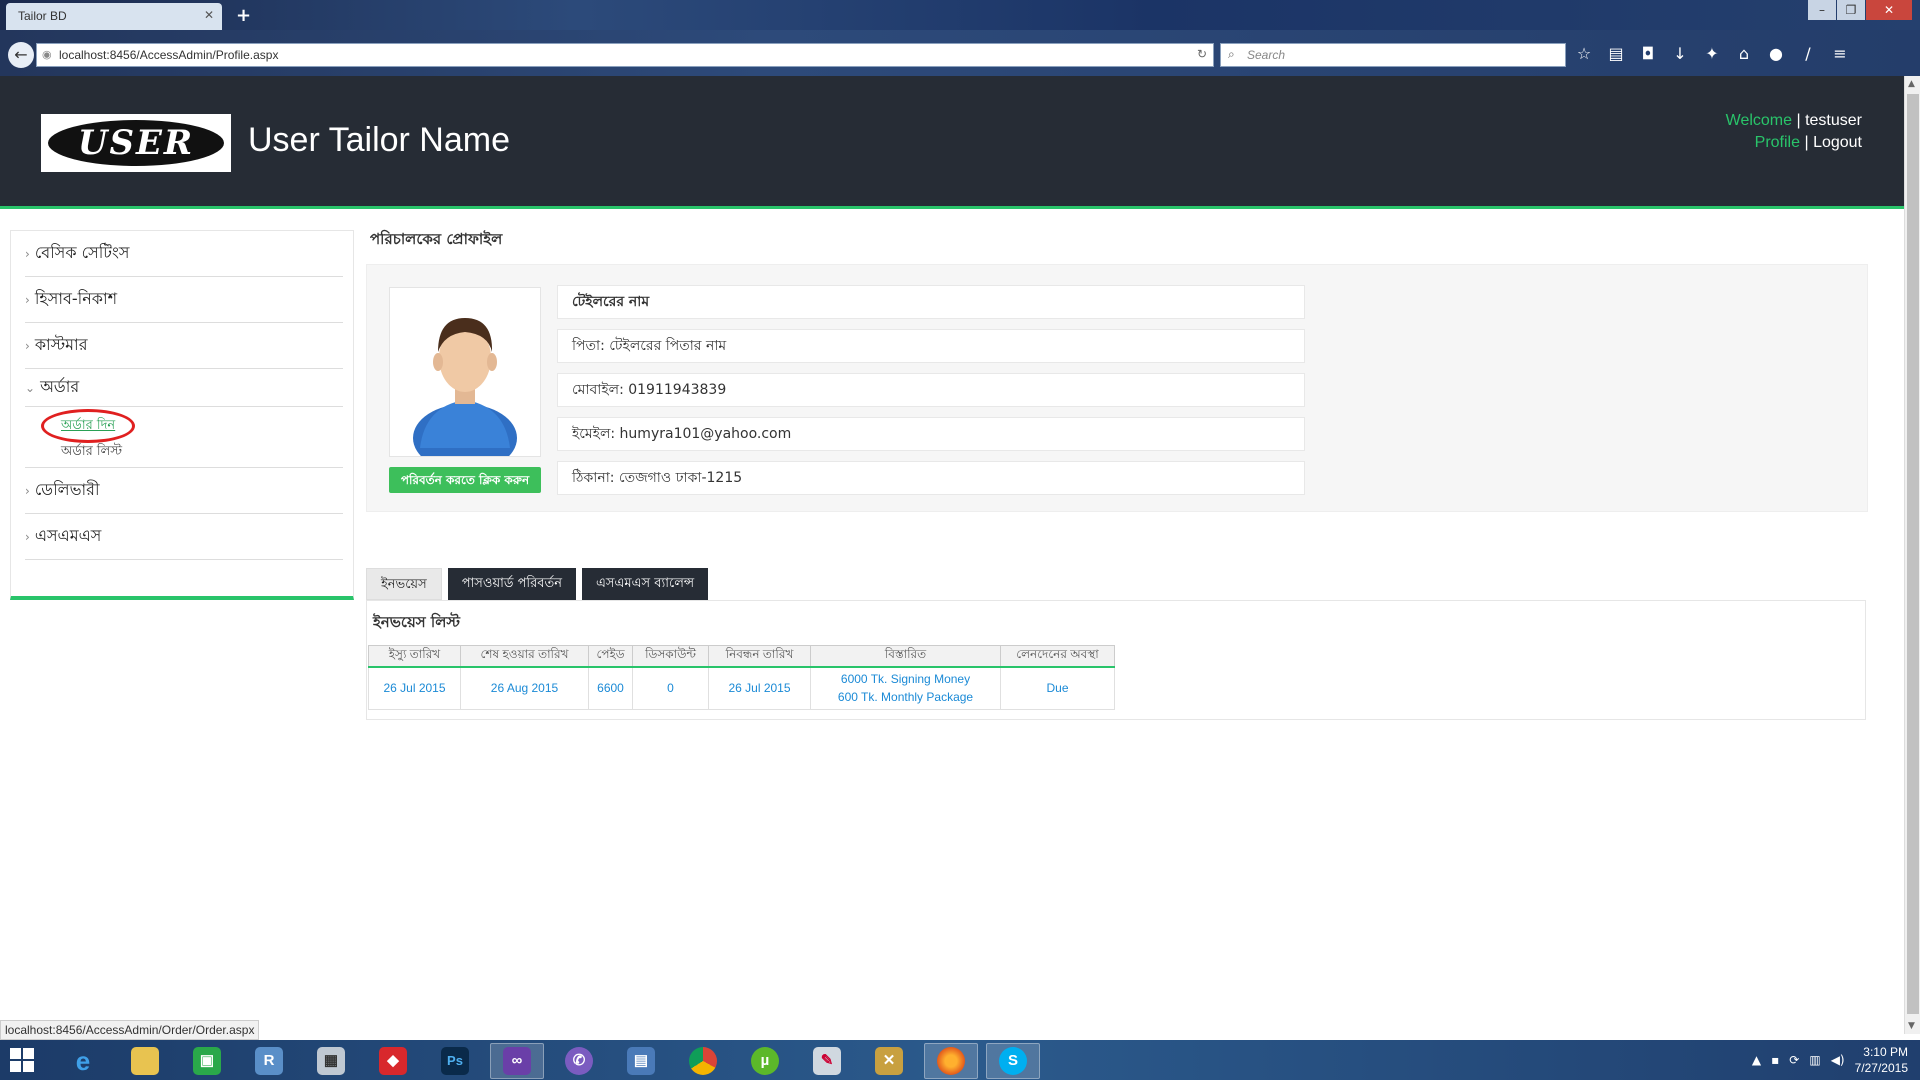 This screenshot has width=1920, height=1080. I want to click on viber-icon: ✆, so click(579, 1061).